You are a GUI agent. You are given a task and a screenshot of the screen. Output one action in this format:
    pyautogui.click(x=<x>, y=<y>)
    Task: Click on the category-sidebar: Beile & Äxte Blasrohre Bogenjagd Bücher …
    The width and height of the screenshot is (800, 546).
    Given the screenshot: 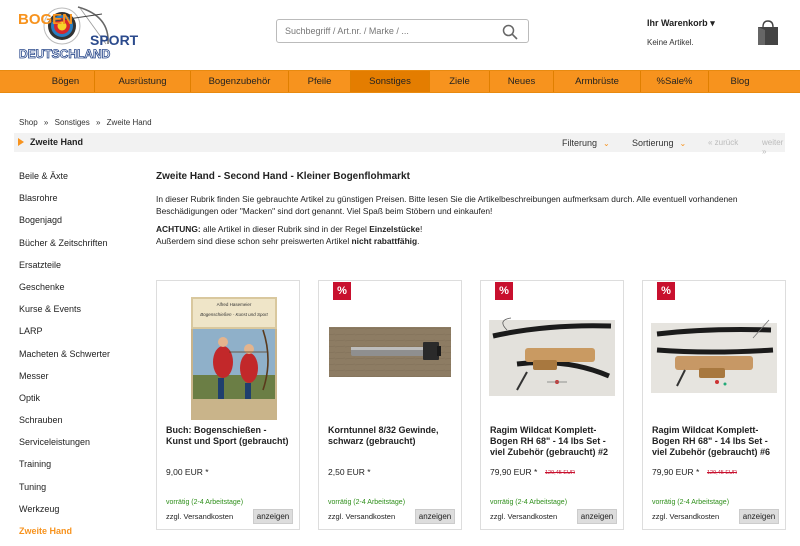 What is the action you would take?
    pyautogui.click(x=64, y=358)
    